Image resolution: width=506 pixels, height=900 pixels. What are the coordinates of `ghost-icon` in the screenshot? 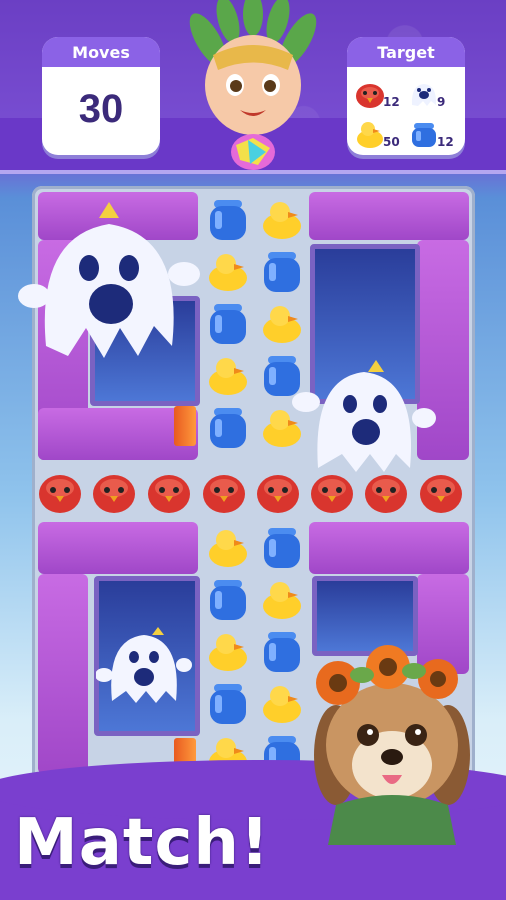 It's located at (424, 95).